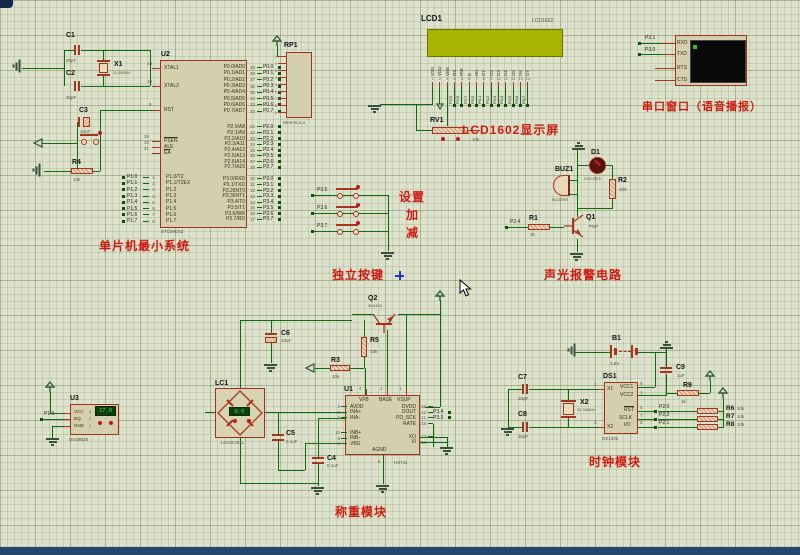  What do you see at coordinates (235, 105) in the screenshot?
I see `pin-row: P0.6/AD6 33 P0.6` at bounding box center [235, 105].